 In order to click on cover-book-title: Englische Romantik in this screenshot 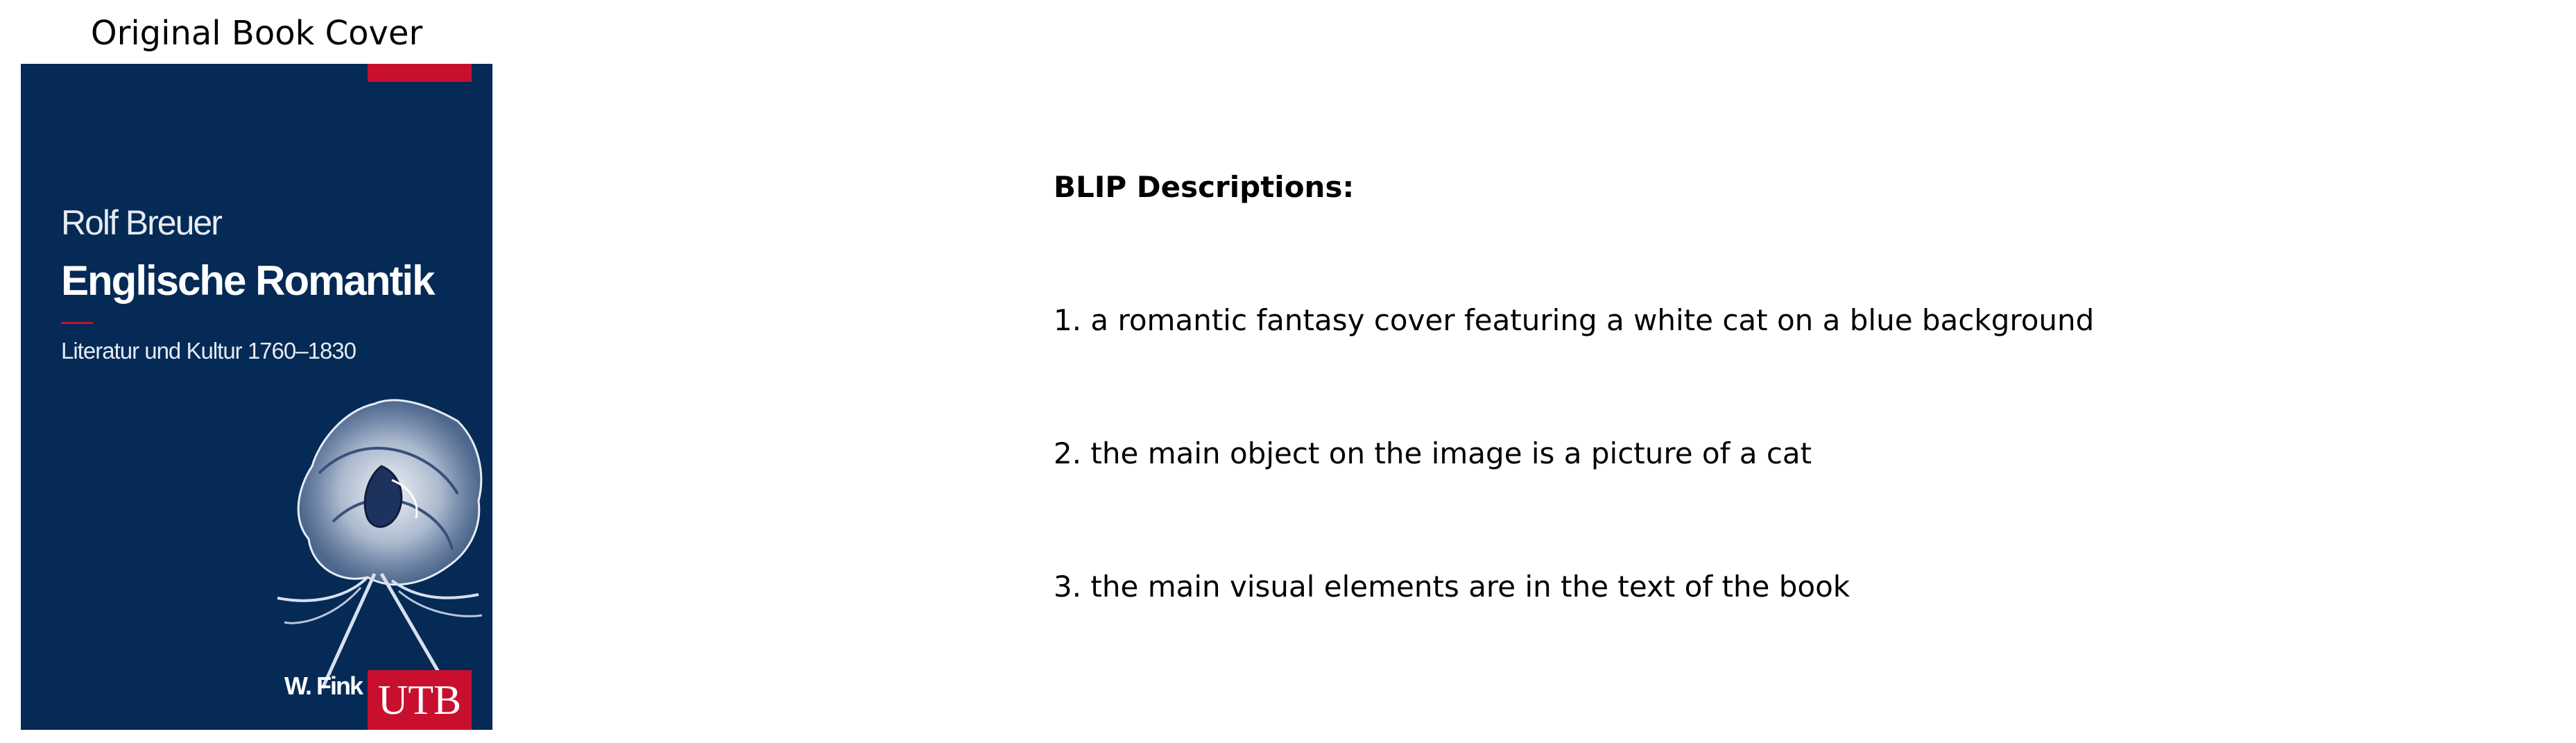, I will do `click(248, 280)`.